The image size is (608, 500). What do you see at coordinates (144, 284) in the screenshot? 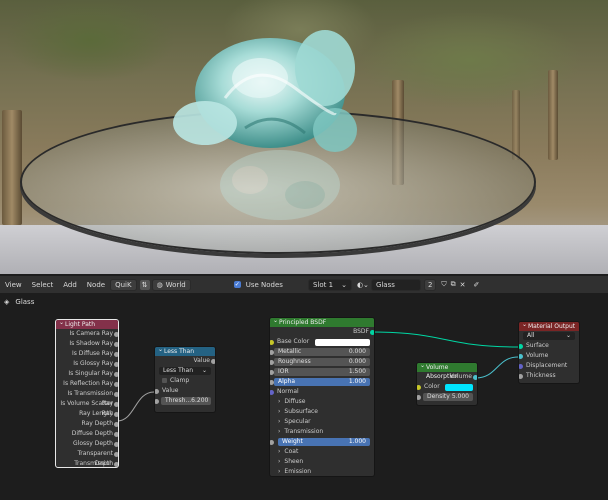
I see `shader-type-icon: ⇅` at bounding box center [144, 284].